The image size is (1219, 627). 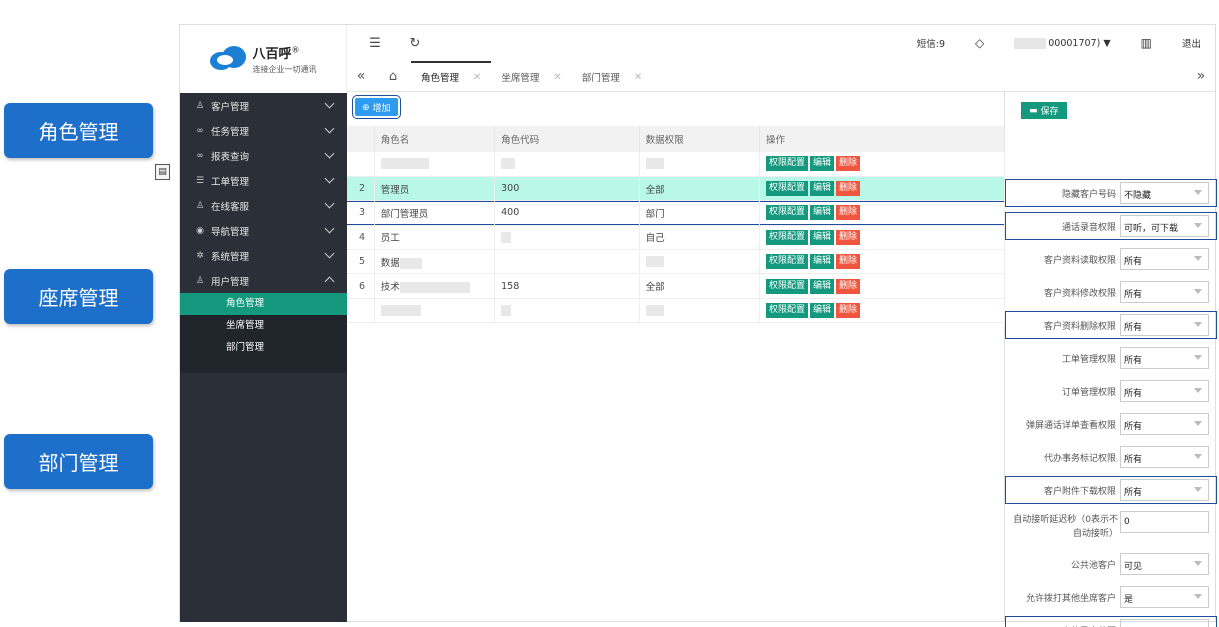 What do you see at coordinates (1088, 393) in the screenshot?
I see `permission-field-label: 订单管理权限` at bounding box center [1088, 393].